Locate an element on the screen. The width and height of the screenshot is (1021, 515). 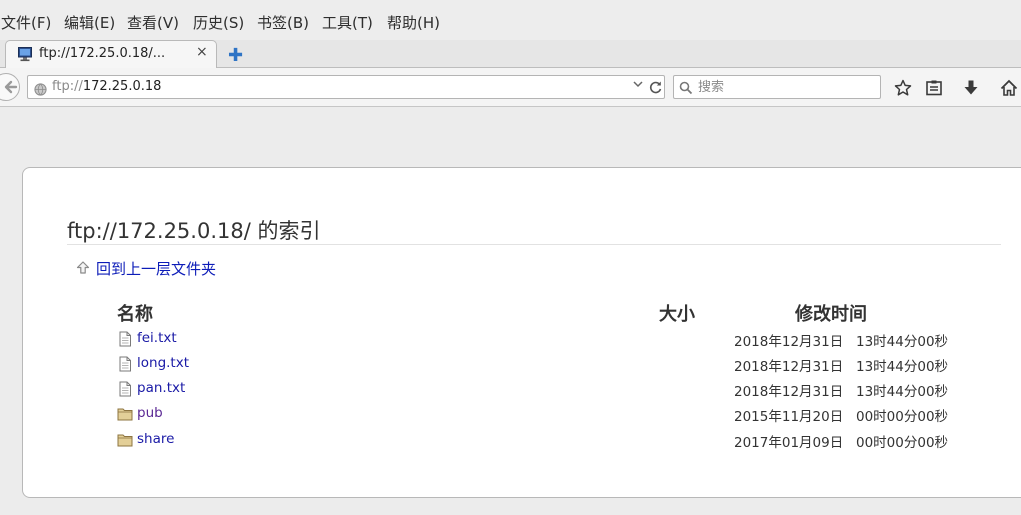
menu-history: 历史(S) is located at coordinates (218, 22).